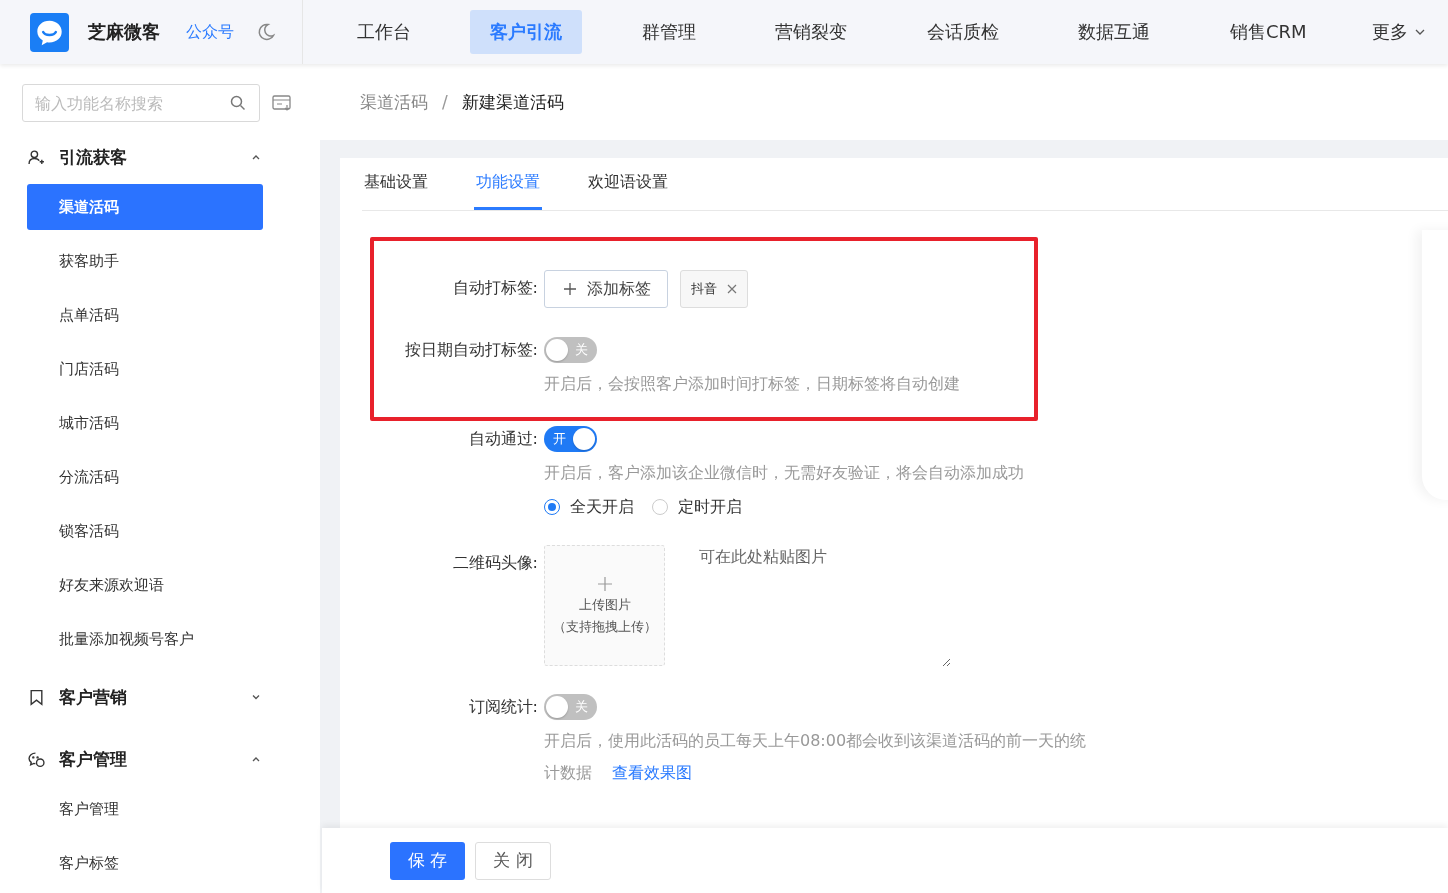 This screenshot has height=893, width=1448. What do you see at coordinates (145, 639) in the screenshot?
I see `sidebar-item: 批量添加视频号客户` at bounding box center [145, 639].